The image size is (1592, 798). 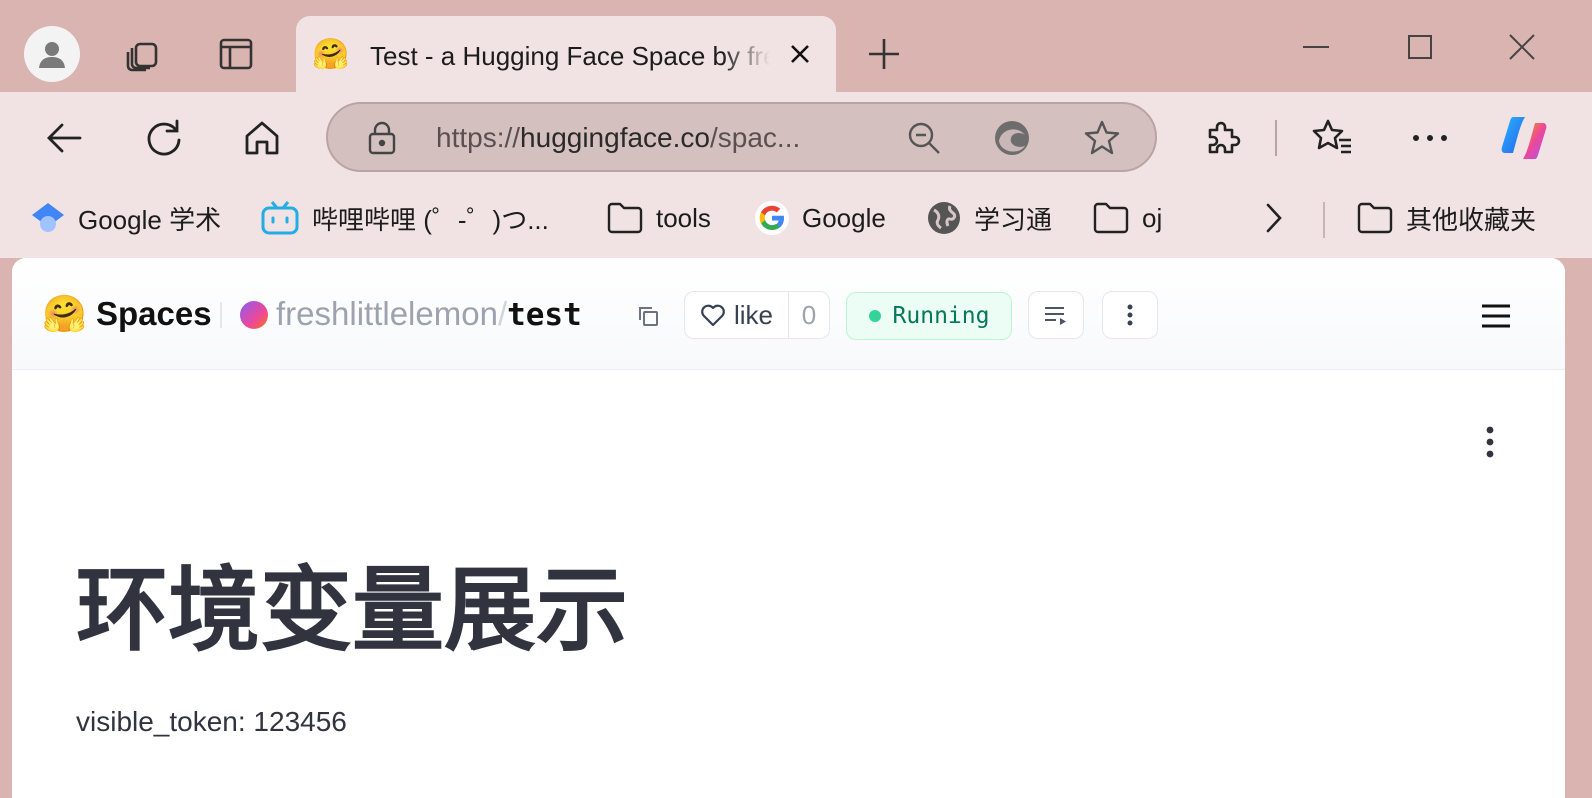 I want to click on bookmark-label: Google 学术, so click(x=150, y=219).